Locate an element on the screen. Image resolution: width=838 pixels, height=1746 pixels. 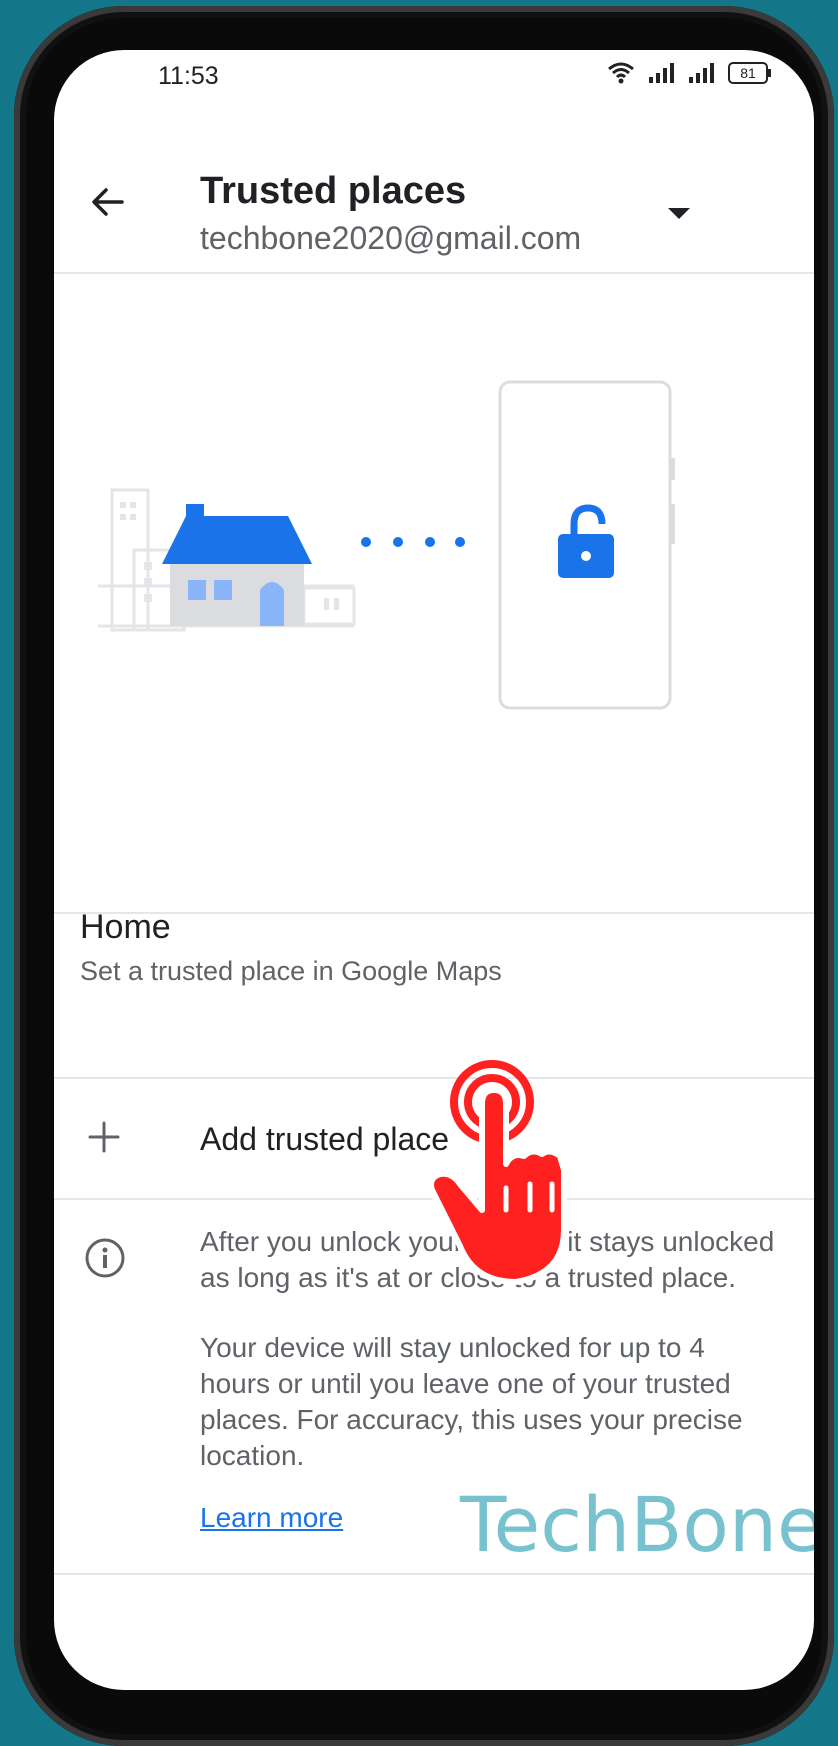
divider is located at coordinates (434, 1574).